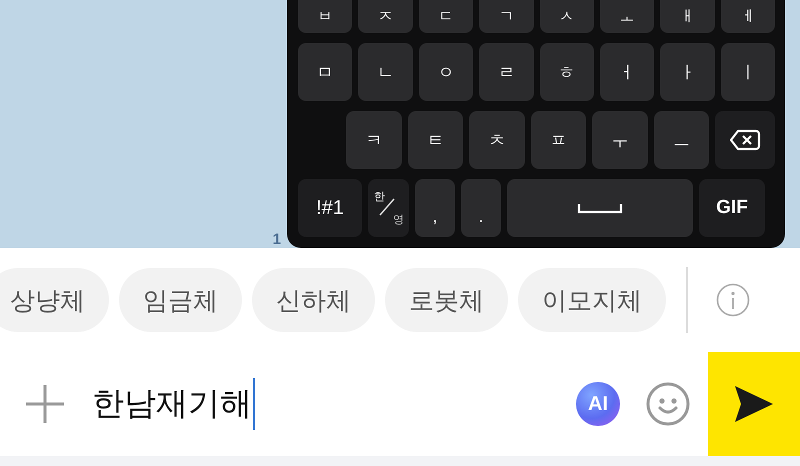 The image size is (800, 466). I want to click on backspace-icon, so click(745, 140).